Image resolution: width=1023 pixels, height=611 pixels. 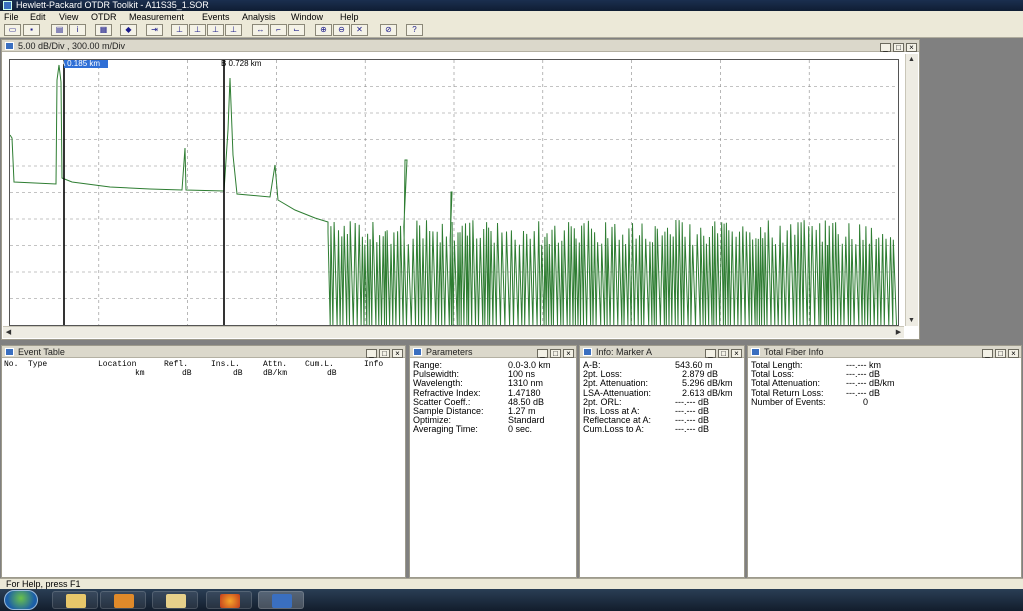 What do you see at coordinates (493, 429) in the screenshot?
I see `param-row: Averaging Time: 0 sec.` at bounding box center [493, 429].